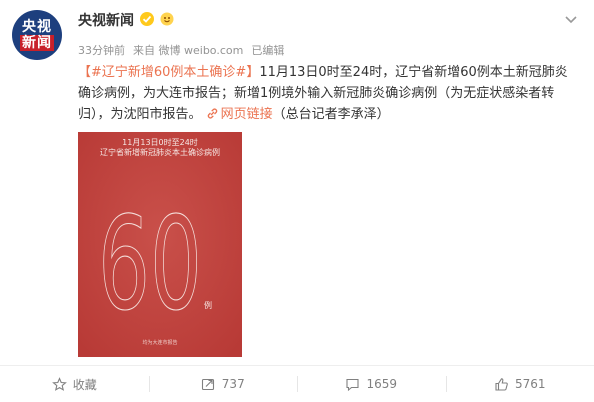 Image resolution: width=594 pixels, height=402 pixels. I want to click on user-header: 央视新闻, so click(126, 20).